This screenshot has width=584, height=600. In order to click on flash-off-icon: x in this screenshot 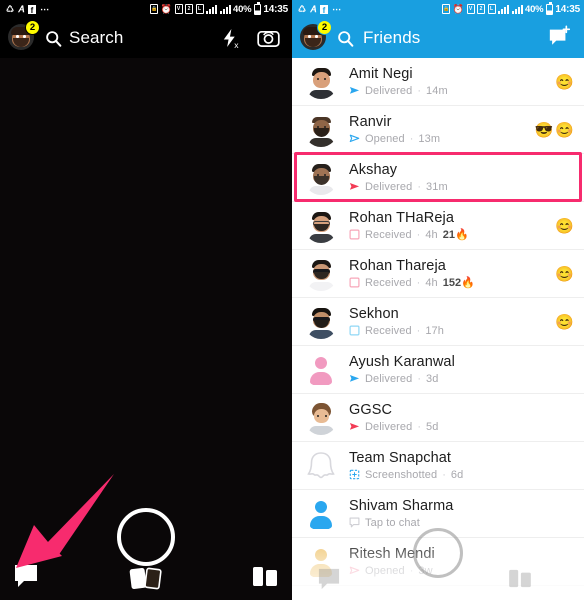, I will do `click(229, 38)`.